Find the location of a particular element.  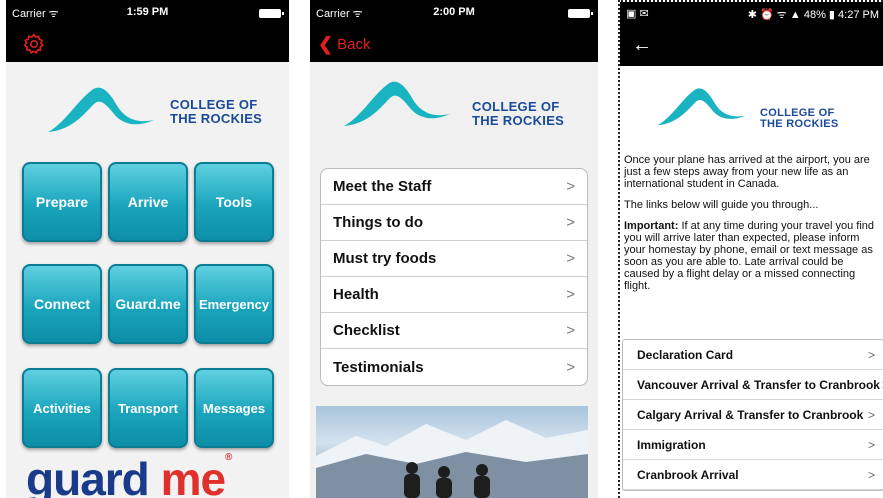

mountain-staff-photo is located at coordinates (452, 452).